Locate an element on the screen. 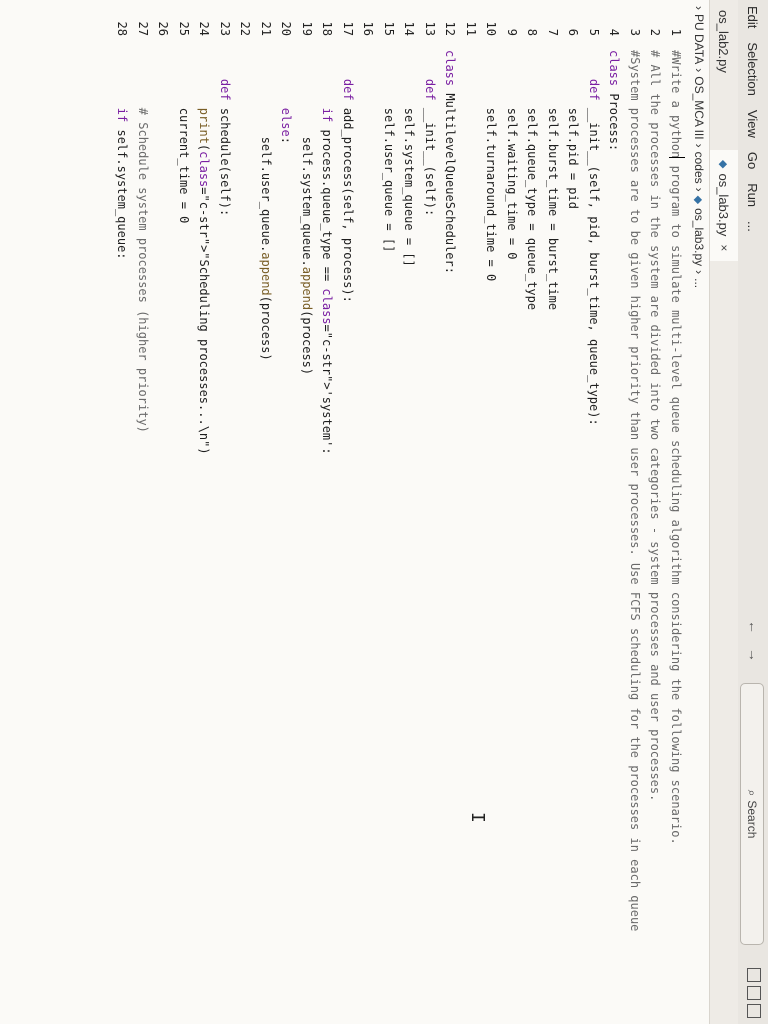  line-number: 23 is located at coordinates (225, 28).